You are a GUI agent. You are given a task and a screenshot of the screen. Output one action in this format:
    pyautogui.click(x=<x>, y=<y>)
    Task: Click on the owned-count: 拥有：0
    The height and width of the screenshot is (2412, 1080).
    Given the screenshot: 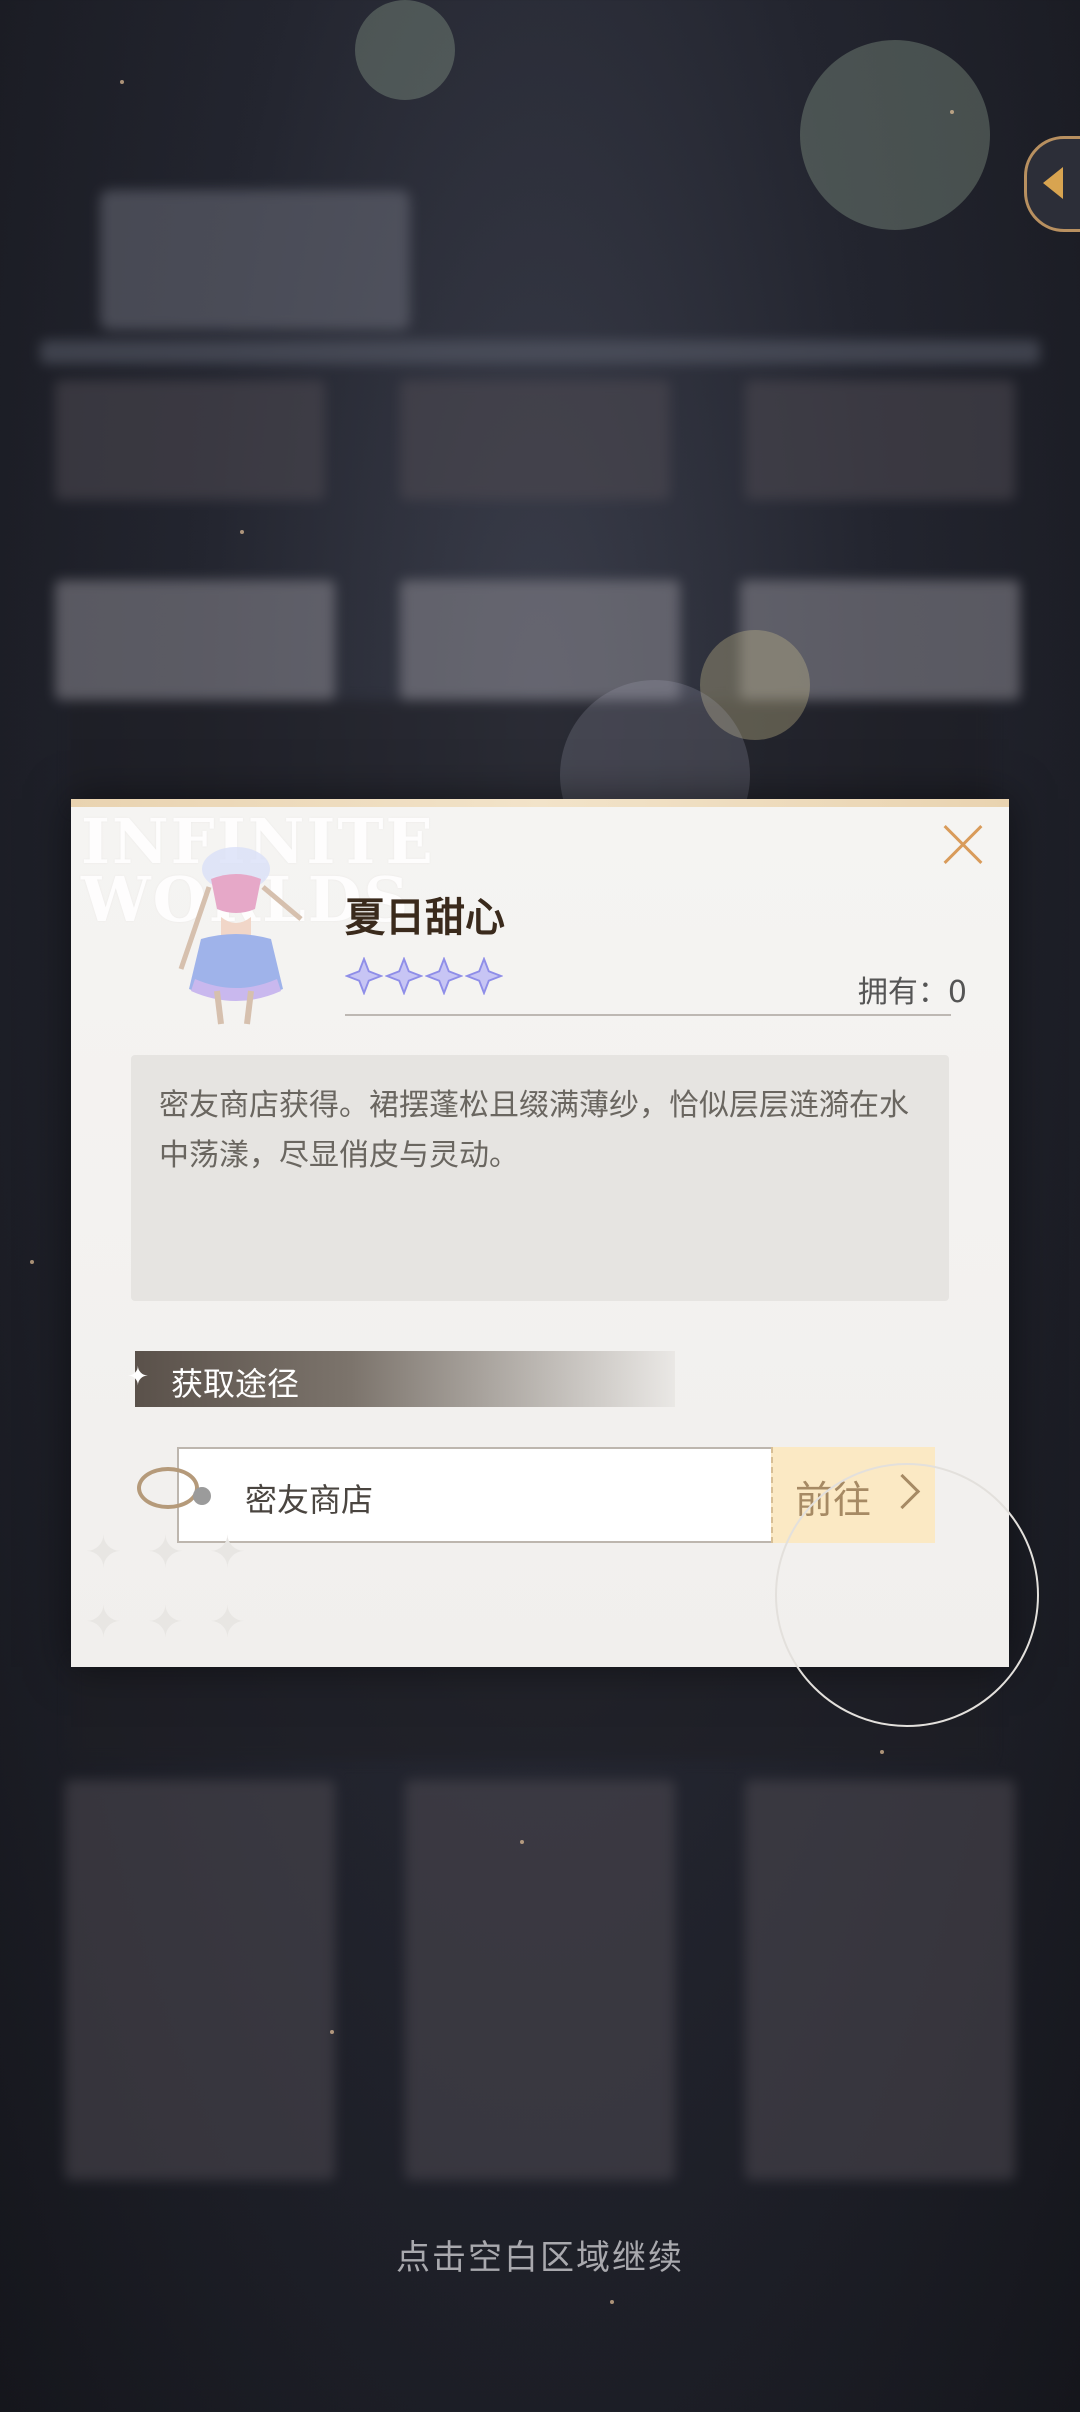 What is the action you would take?
    pyautogui.click(x=912, y=992)
    